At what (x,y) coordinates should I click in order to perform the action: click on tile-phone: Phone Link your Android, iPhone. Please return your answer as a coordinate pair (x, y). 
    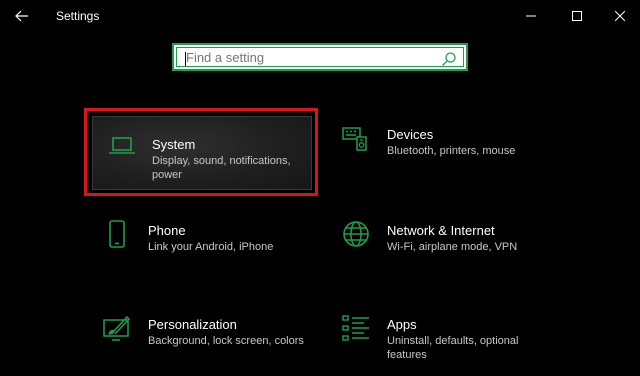
    Looking at the image, I should click on (200, 244).